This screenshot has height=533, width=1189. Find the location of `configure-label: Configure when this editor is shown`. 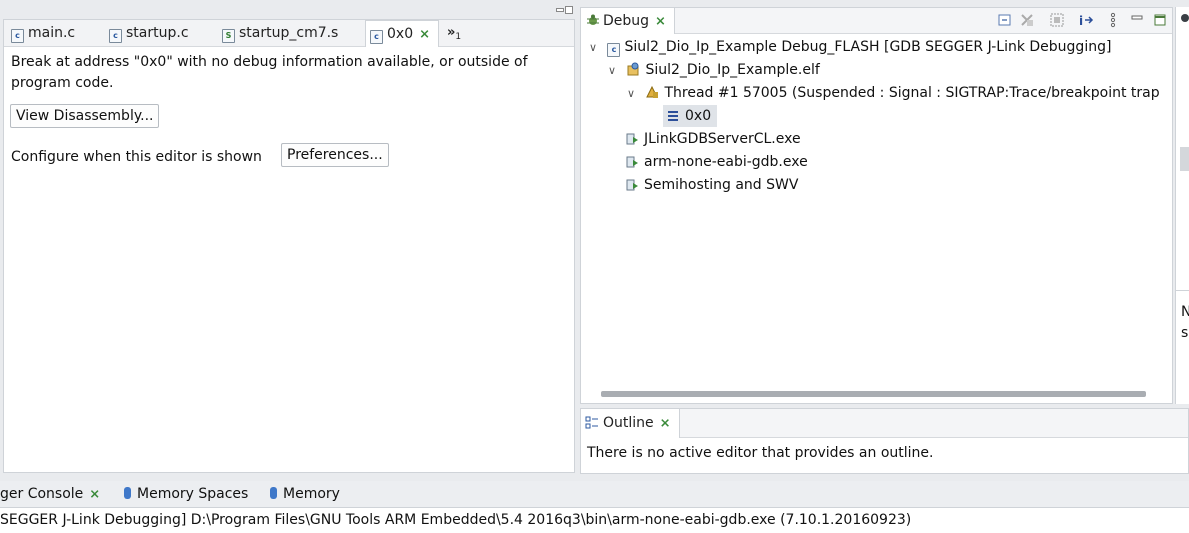

configure-label: Configure when this editor is shown is located at coordinates (136, 157).